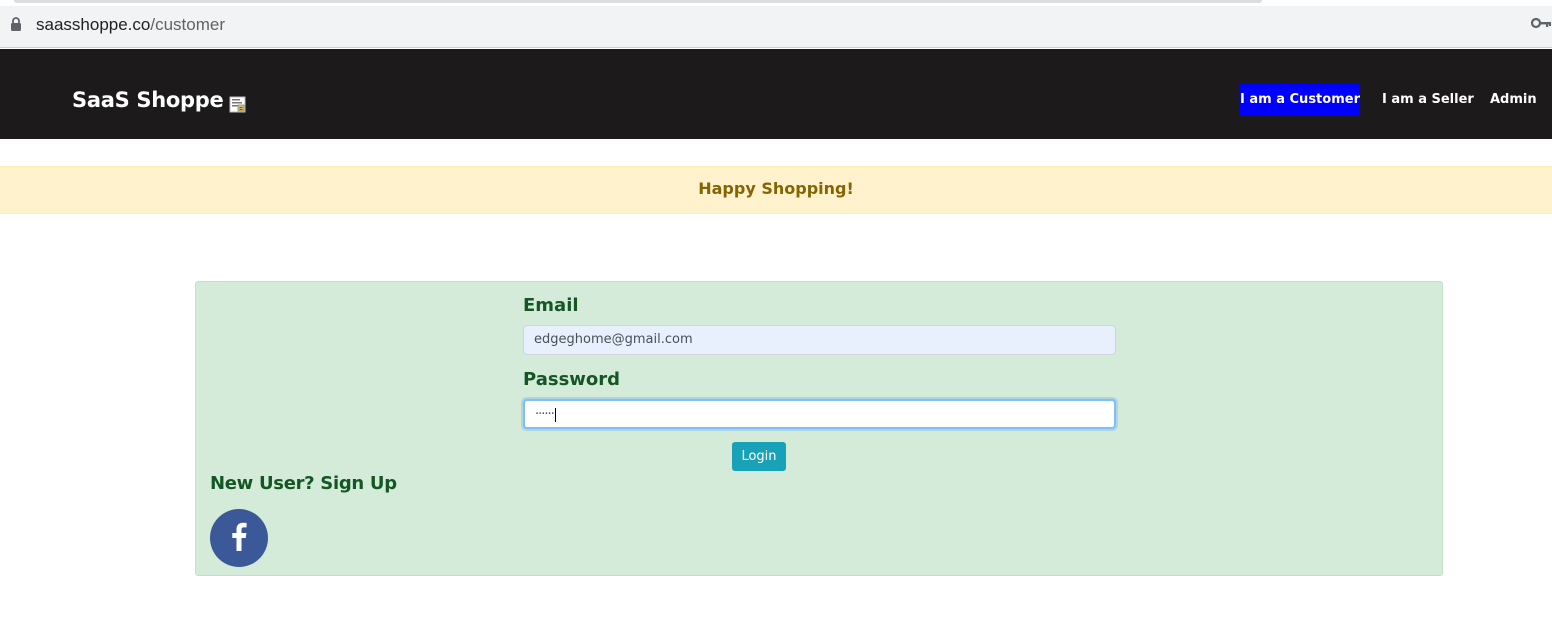 Image resolution: width=1552 pixels, height=641 pixels. What do you see at coordinates (572, 379) in the screenshot?
I see `password-label: Password` at bounding box center [572, 379].